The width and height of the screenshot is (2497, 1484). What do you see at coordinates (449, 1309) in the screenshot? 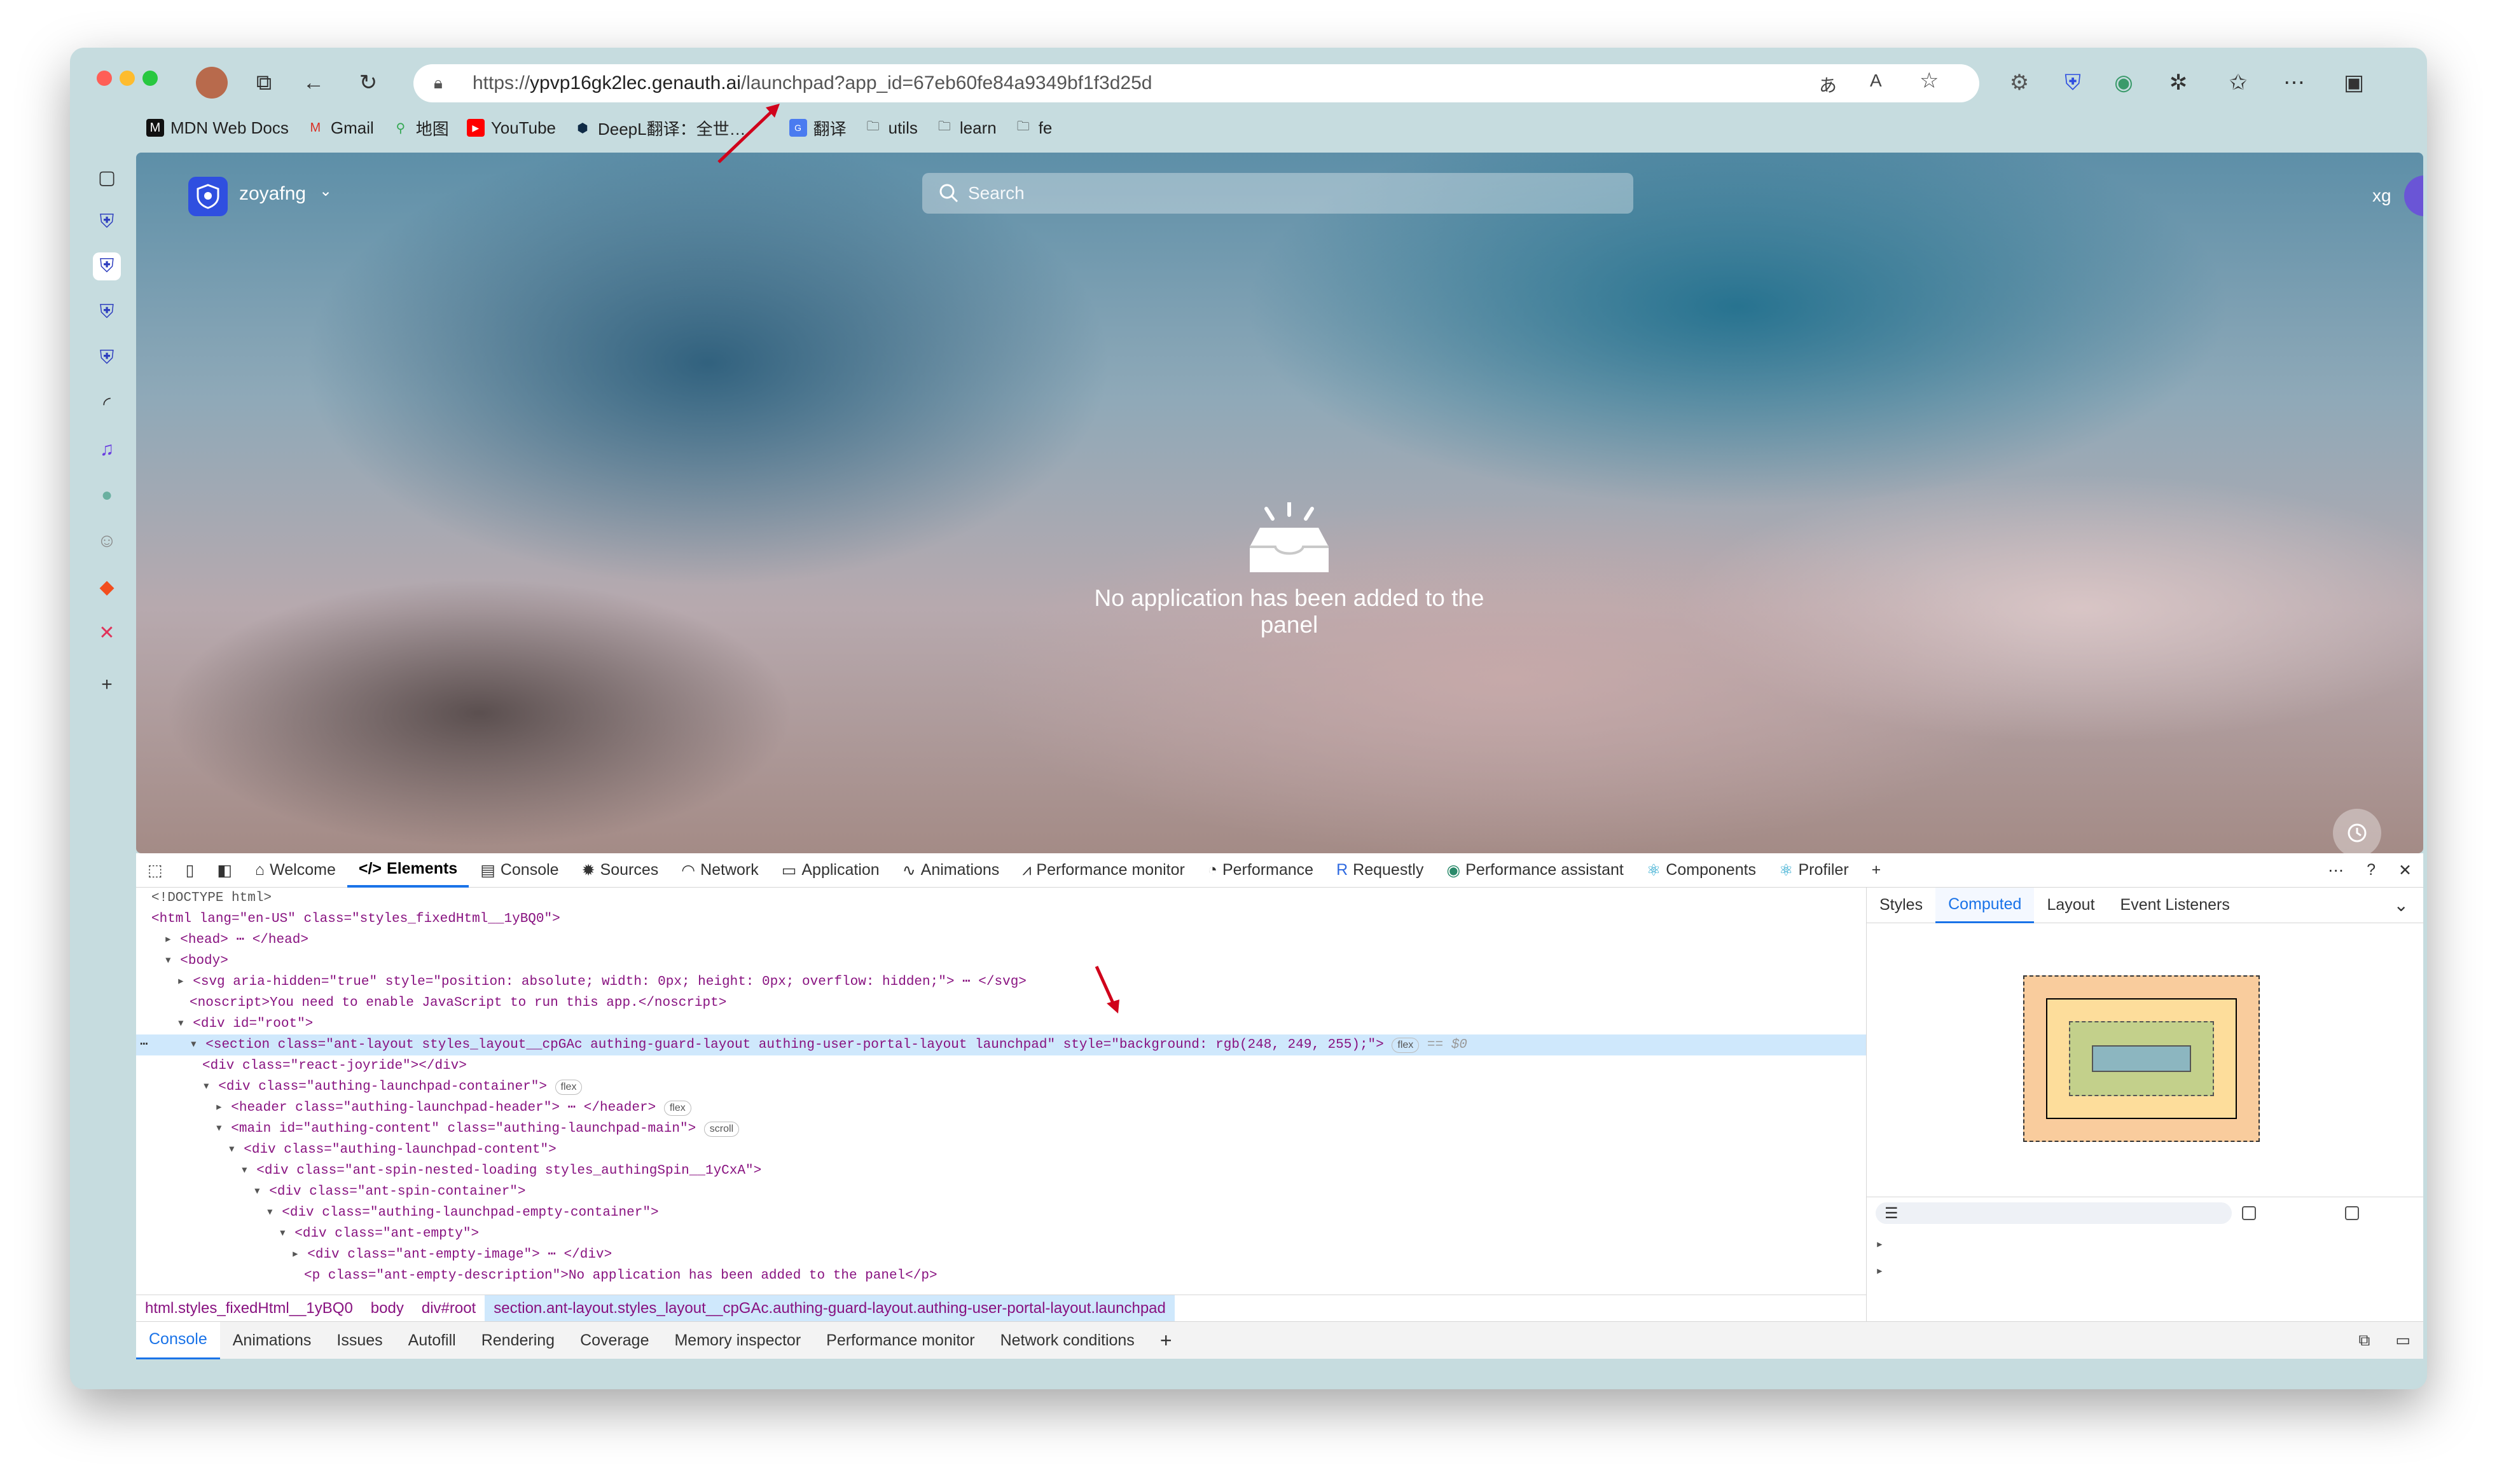
I see `breadcrumb-item: div#root` at bounding box center [449, 1309].